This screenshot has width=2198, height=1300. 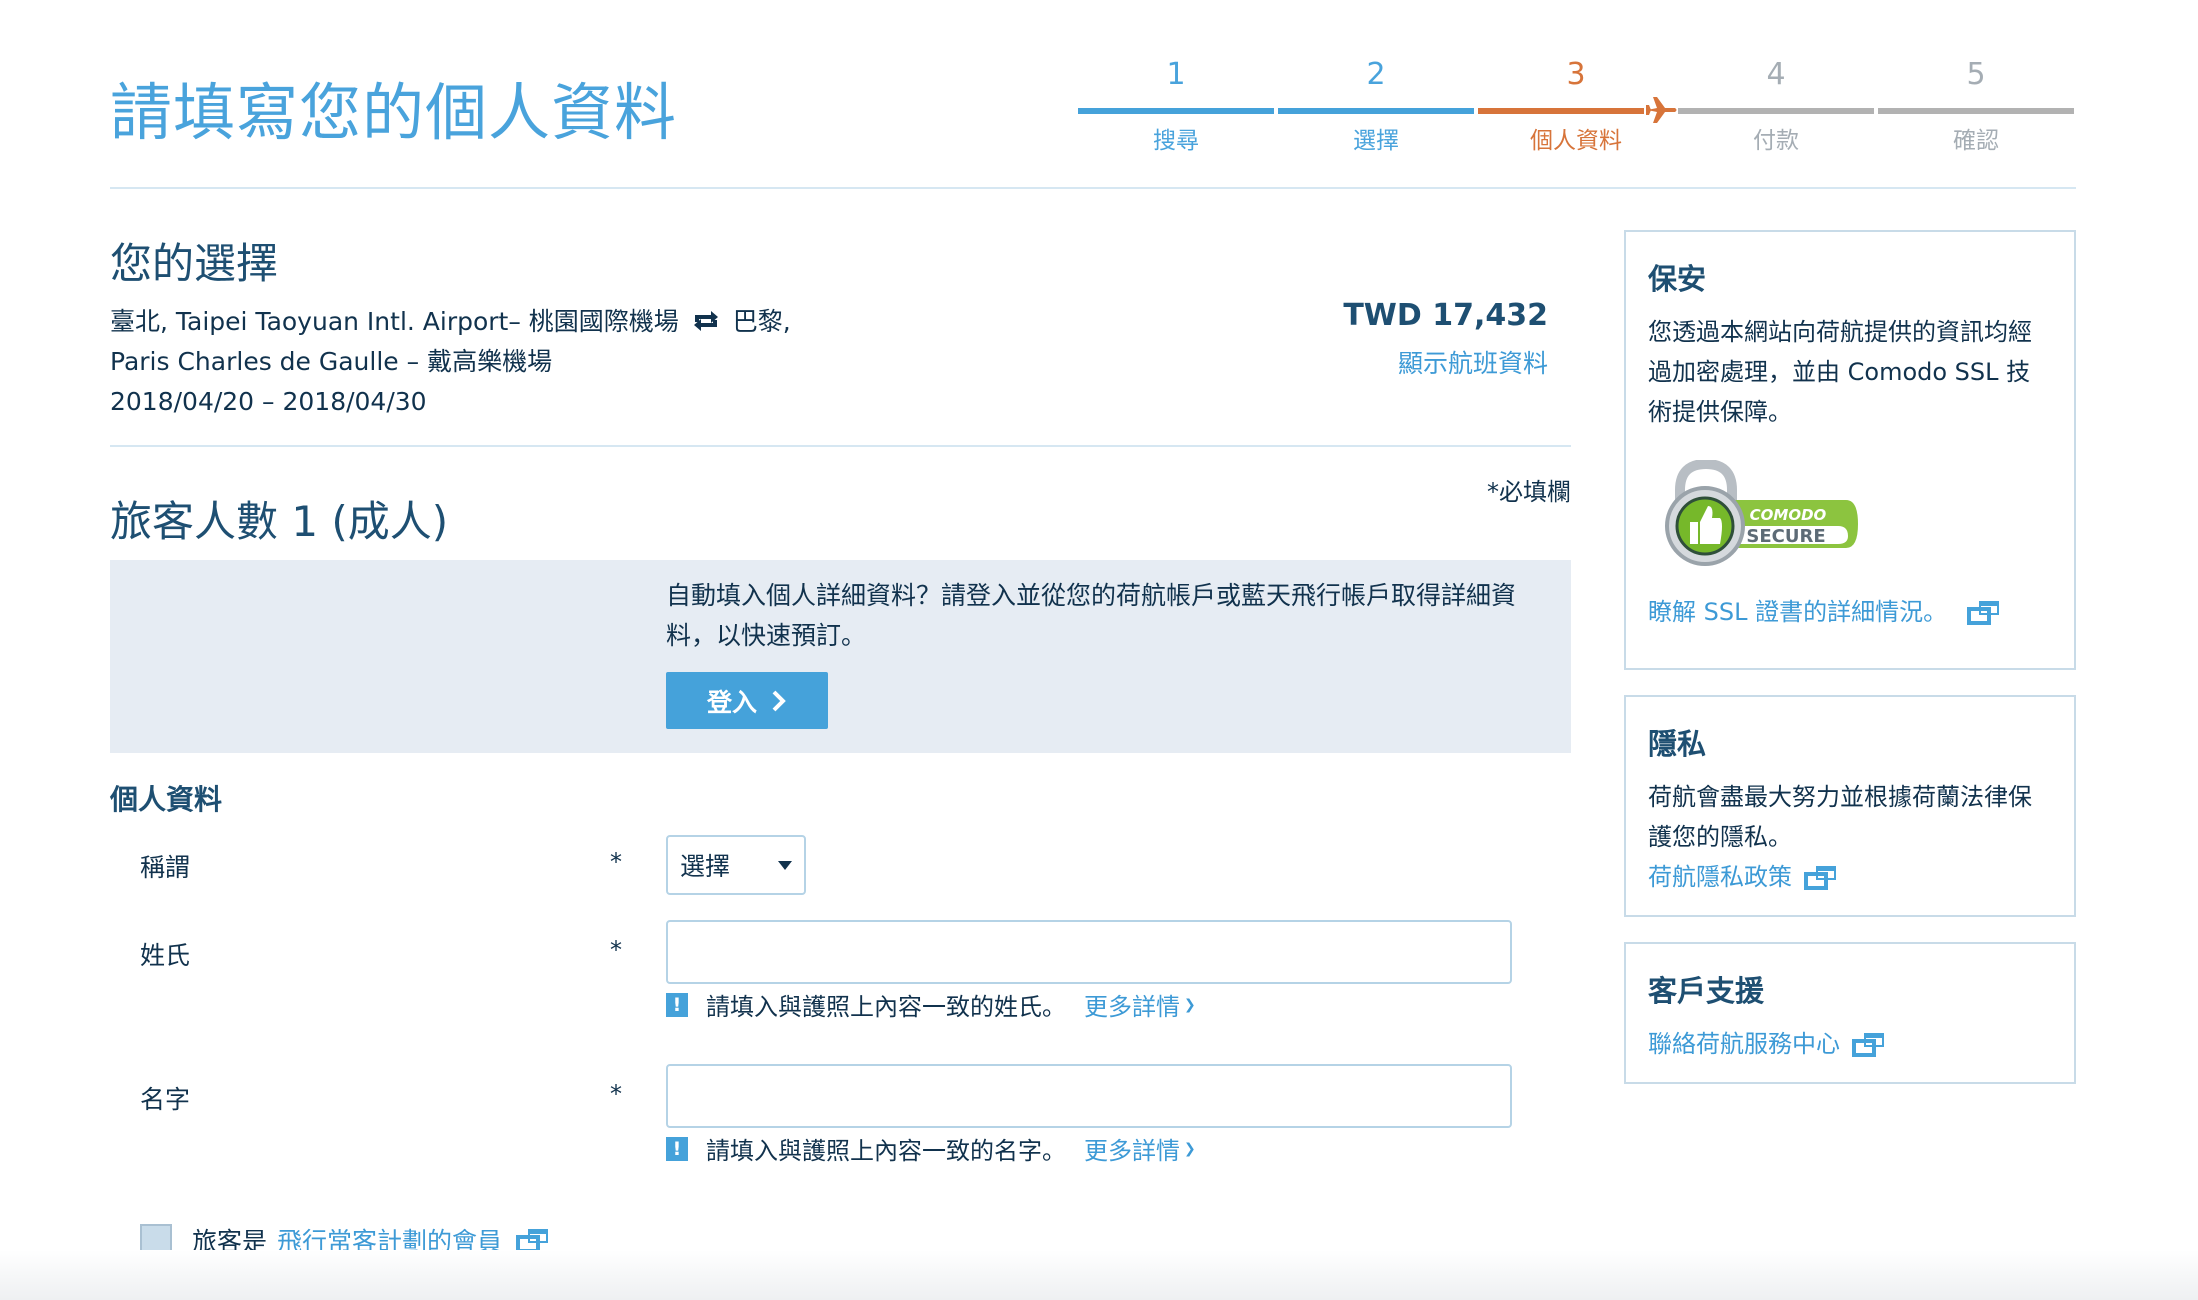 I want to click on step-number: 1, so click(x=1176, y=74).